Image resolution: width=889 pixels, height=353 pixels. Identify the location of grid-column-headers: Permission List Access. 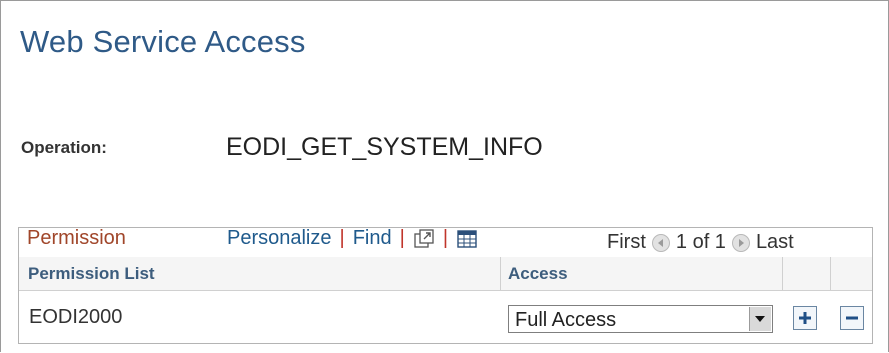
(445, 274).